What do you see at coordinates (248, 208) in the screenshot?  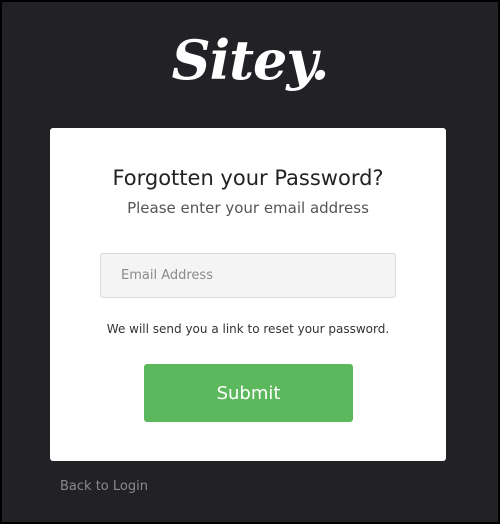 I see `form-subtitle: Please enter your email address` at bounding box center [248, 208].